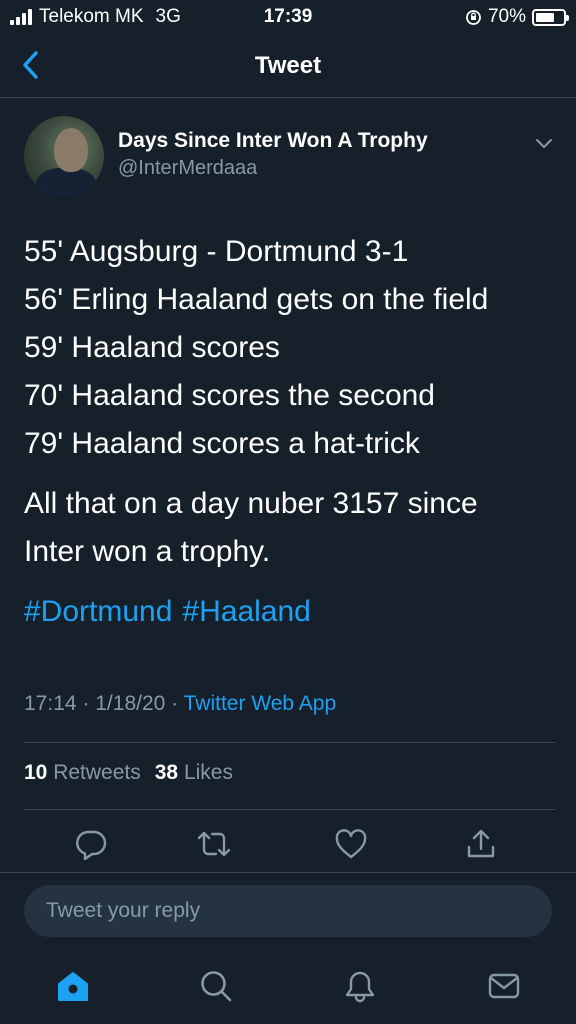 This screenshot has width=576, height=1024. I want to click on tweet-options-button, so click(544, 143).